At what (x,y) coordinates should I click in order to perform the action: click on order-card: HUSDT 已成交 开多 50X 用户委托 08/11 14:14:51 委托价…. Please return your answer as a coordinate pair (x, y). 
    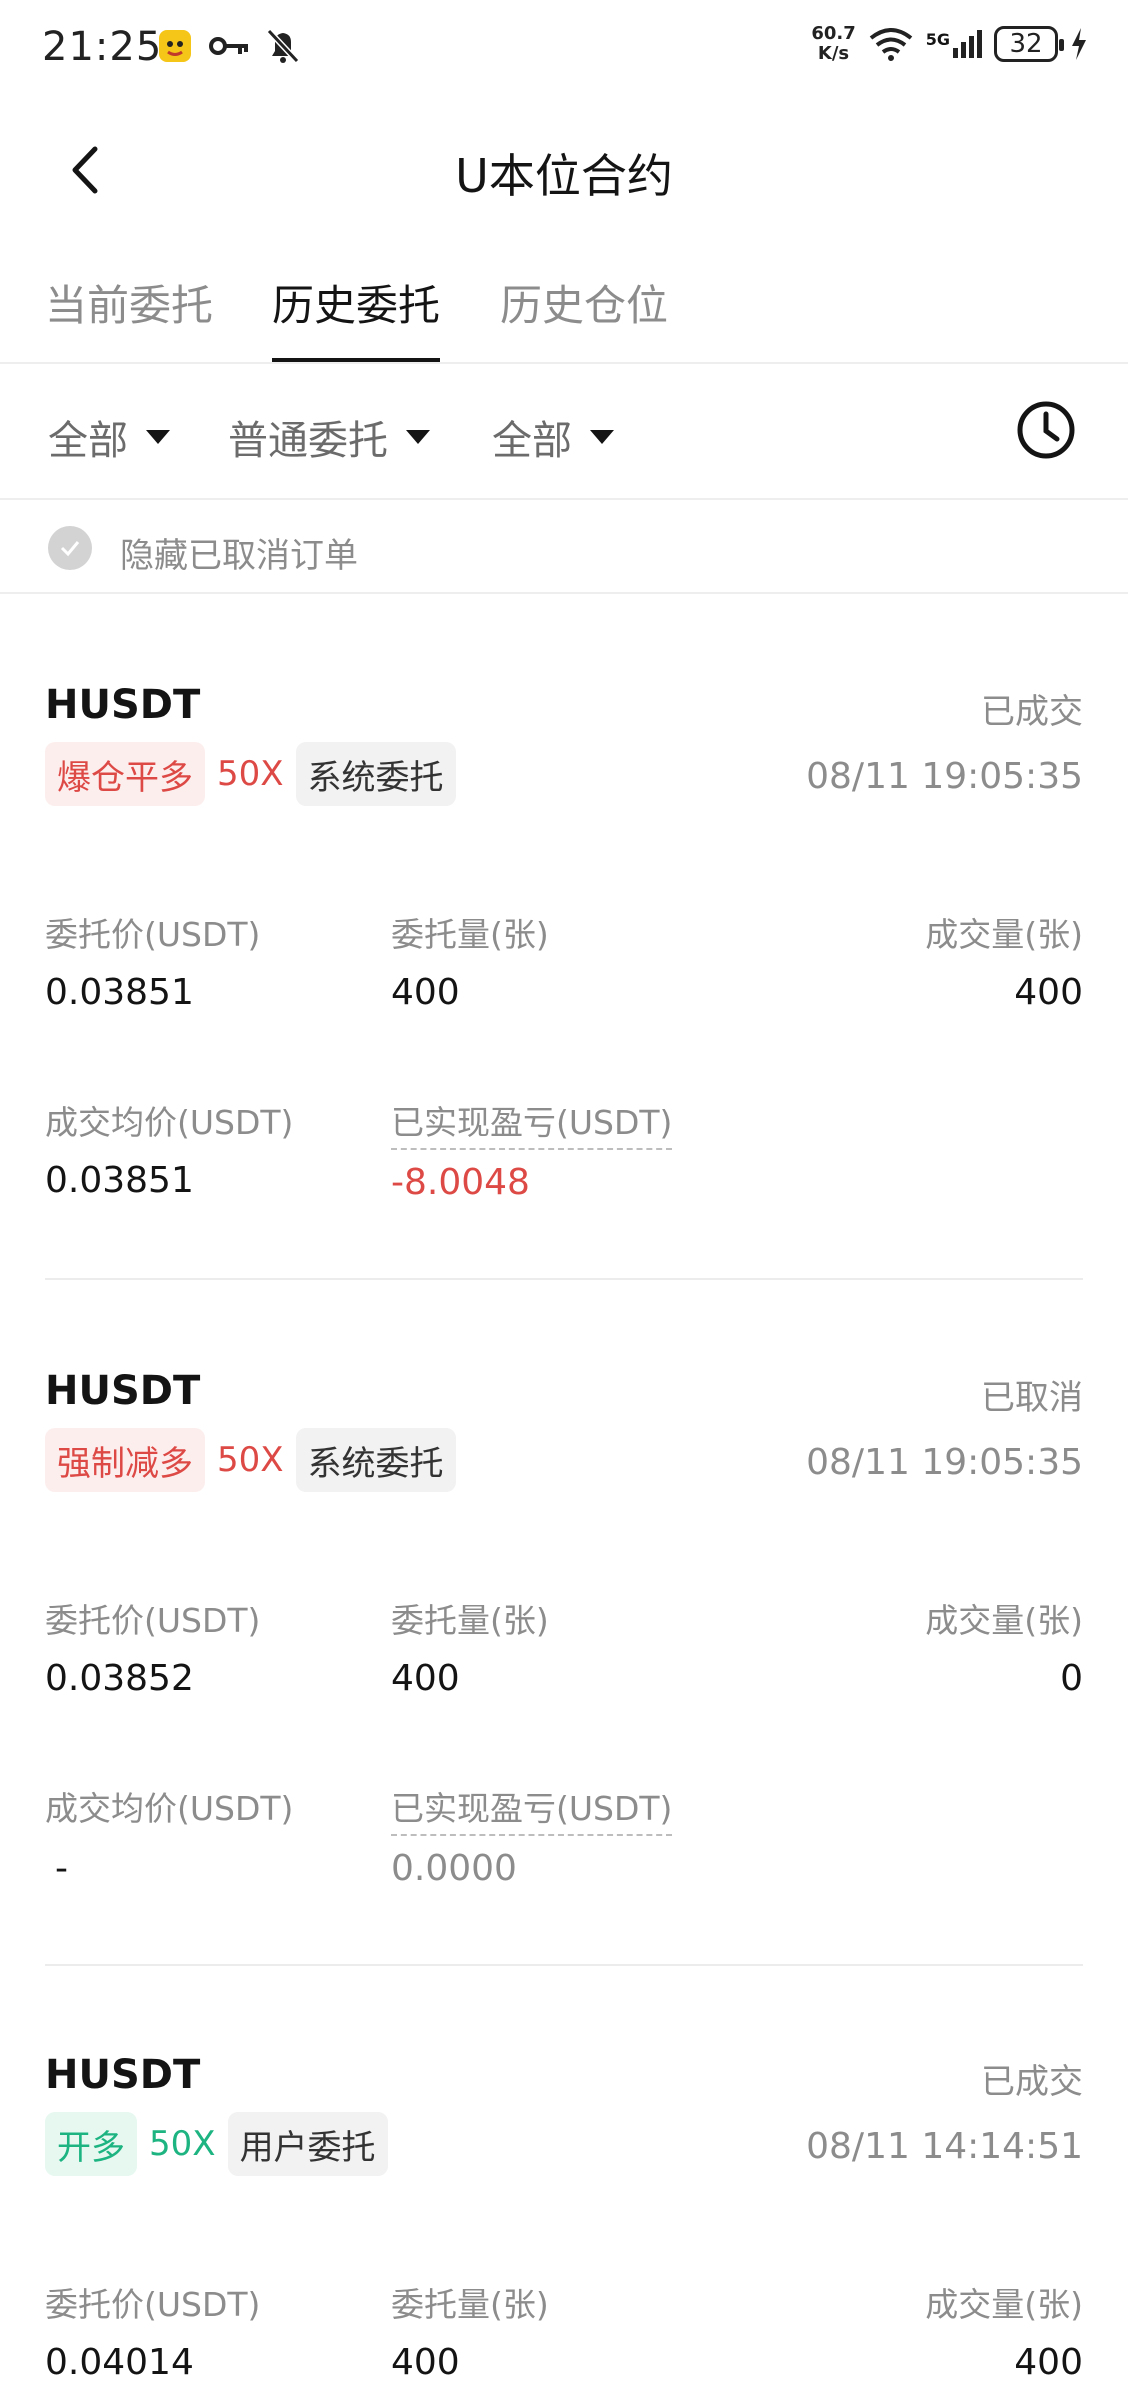
    Looking at the image, I should click on (564, 2226).